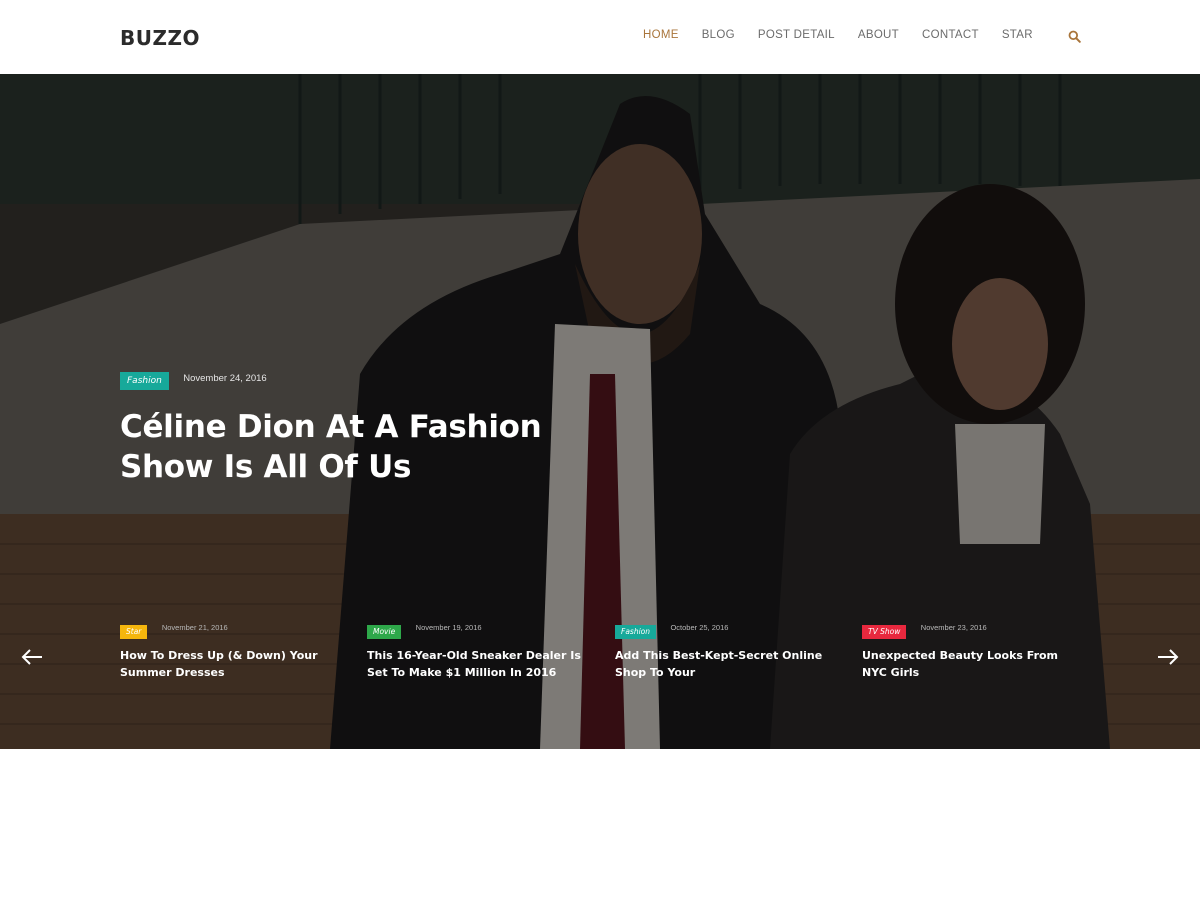  What do you see at coordinates (1017, 35) in the screenshot?
I see `nav-star: STAR` at bounding box center [1017, 35].